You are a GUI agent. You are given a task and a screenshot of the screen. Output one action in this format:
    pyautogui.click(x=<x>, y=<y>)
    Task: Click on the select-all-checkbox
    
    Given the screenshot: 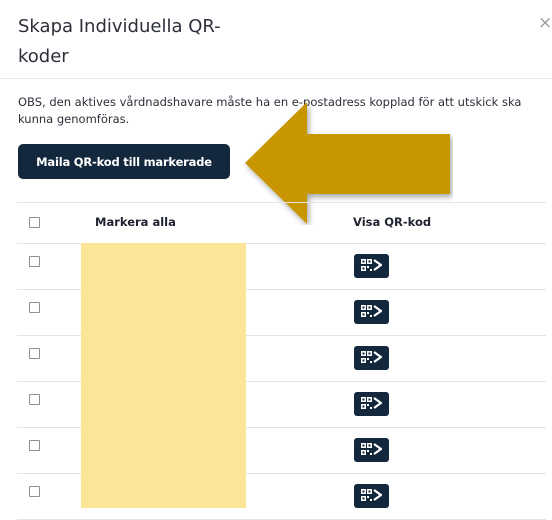 What is the action you would take?
    pyautogui.click(x=34, y=222)
    